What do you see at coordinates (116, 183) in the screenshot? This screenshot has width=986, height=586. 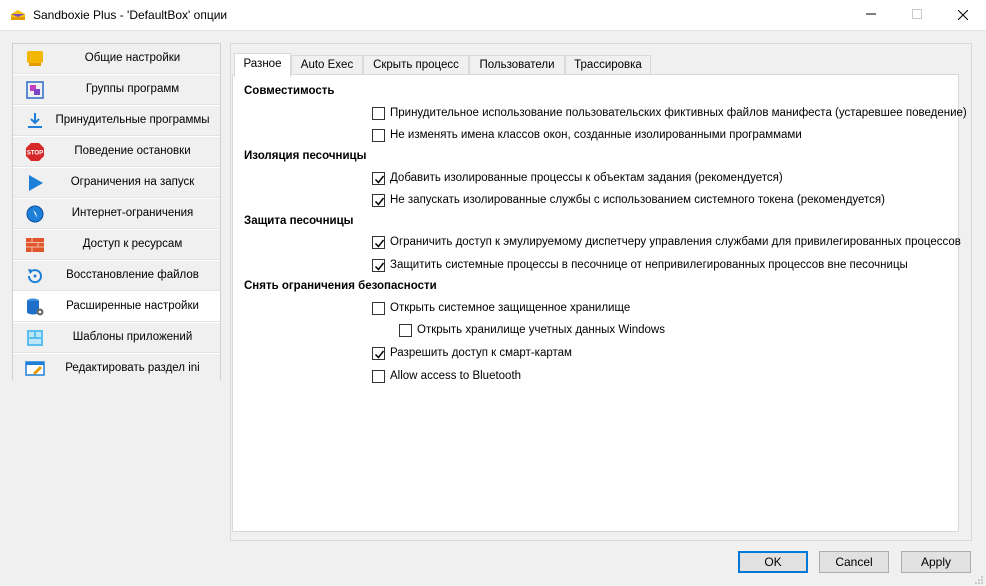 I see `sidebar-item-start-restrictions: Ограничения на запуск` at bounding box center [116, 183].